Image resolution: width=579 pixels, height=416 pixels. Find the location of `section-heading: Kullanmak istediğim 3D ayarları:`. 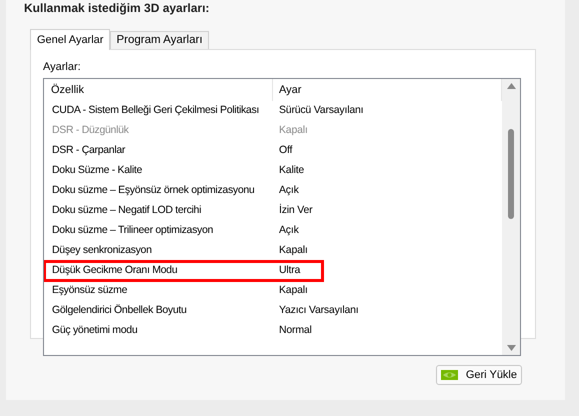

section-heading: Kullanmak istediğim 3D ayarları: is located at coordinates (117, 8).